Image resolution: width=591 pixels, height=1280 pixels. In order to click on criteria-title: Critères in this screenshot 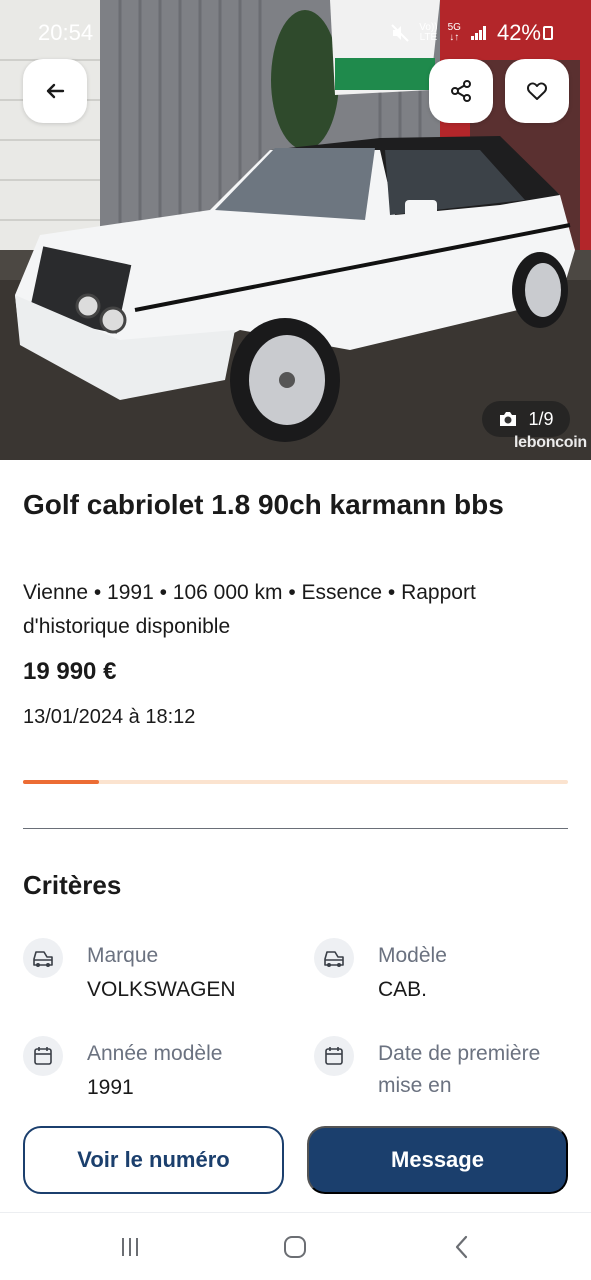, I will do `click(72, 885)`.